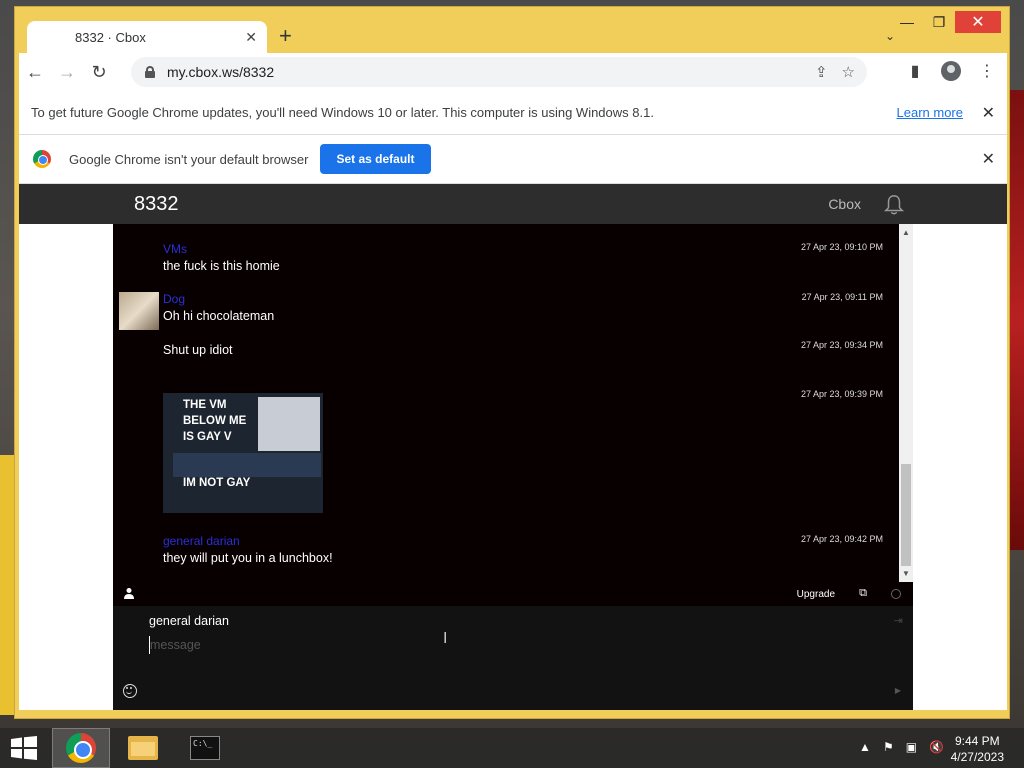  What do you see at coordinates (842, 297) in the screenshot?
I see `message-timestamp: 27 Apr 23, 09:11 PM` at bounding box center [842, 297].